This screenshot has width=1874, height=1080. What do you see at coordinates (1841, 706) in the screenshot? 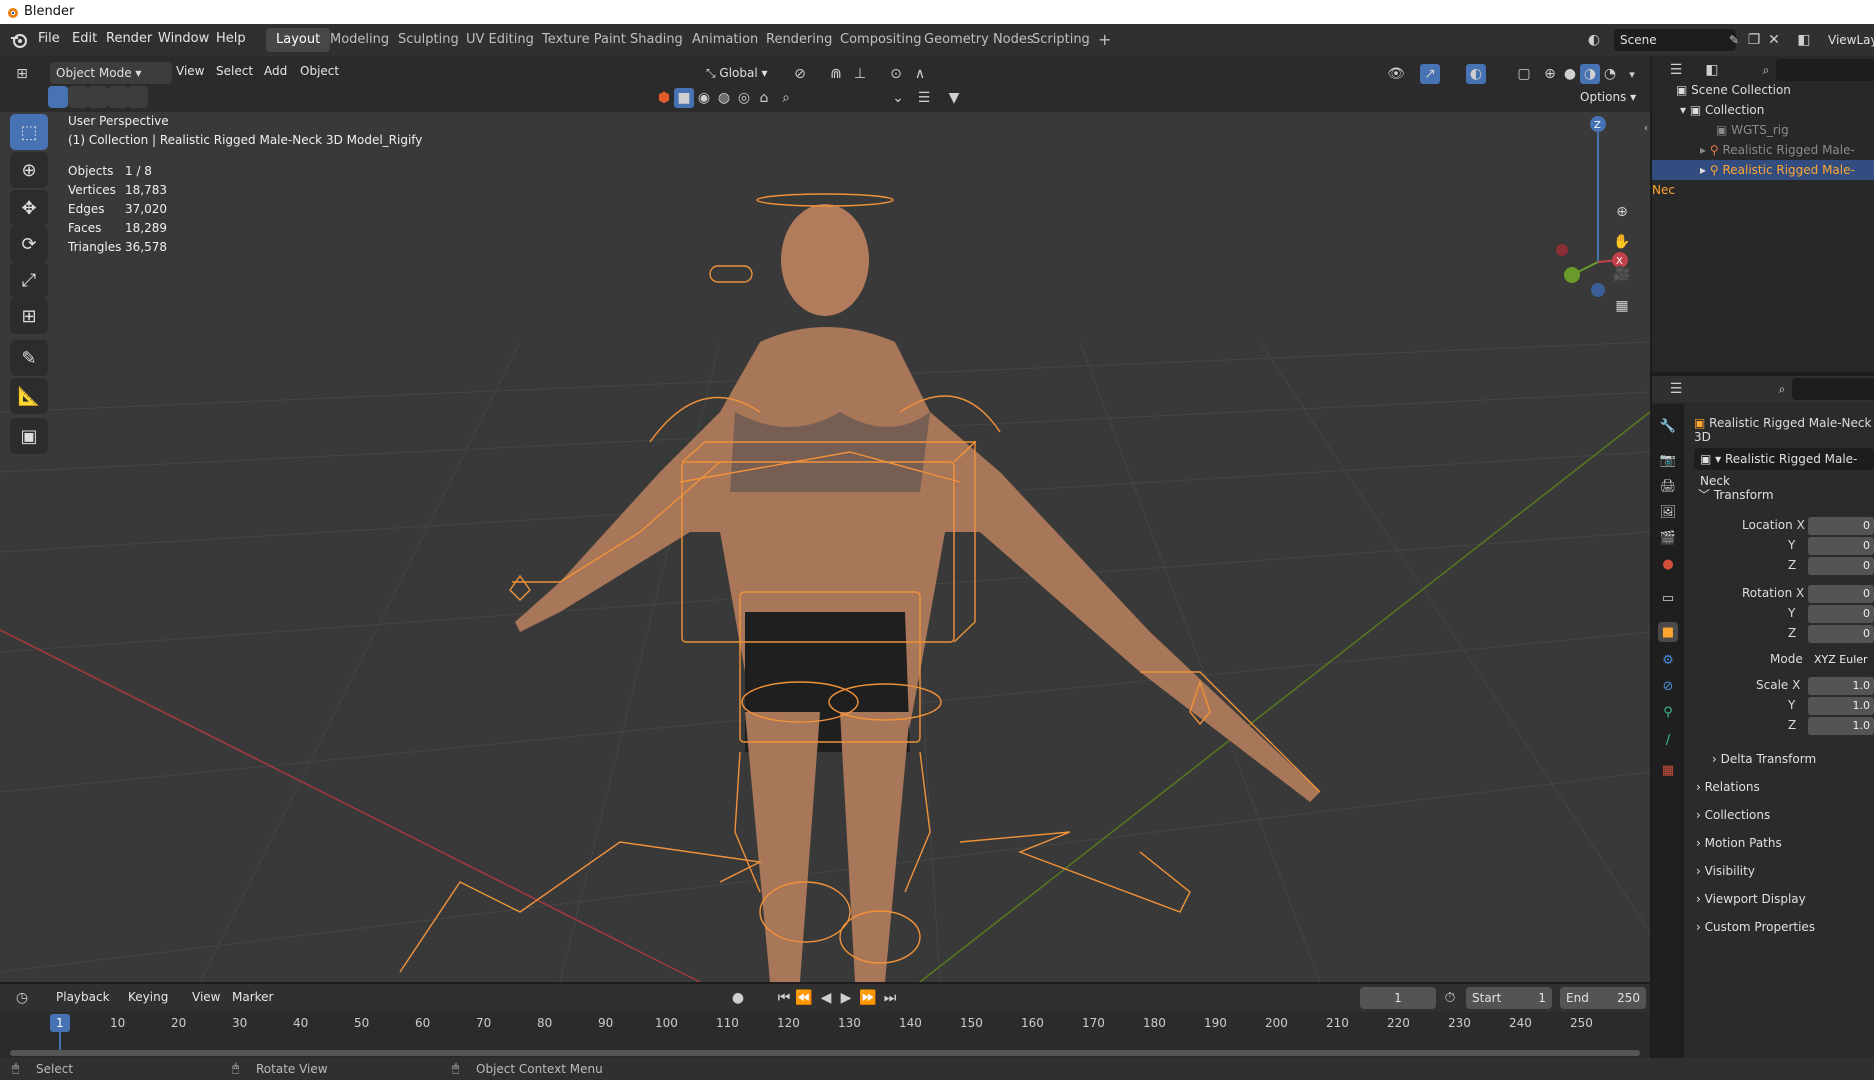
I see `scale-y-field: 1.0` at bounding box center [1841, 706].